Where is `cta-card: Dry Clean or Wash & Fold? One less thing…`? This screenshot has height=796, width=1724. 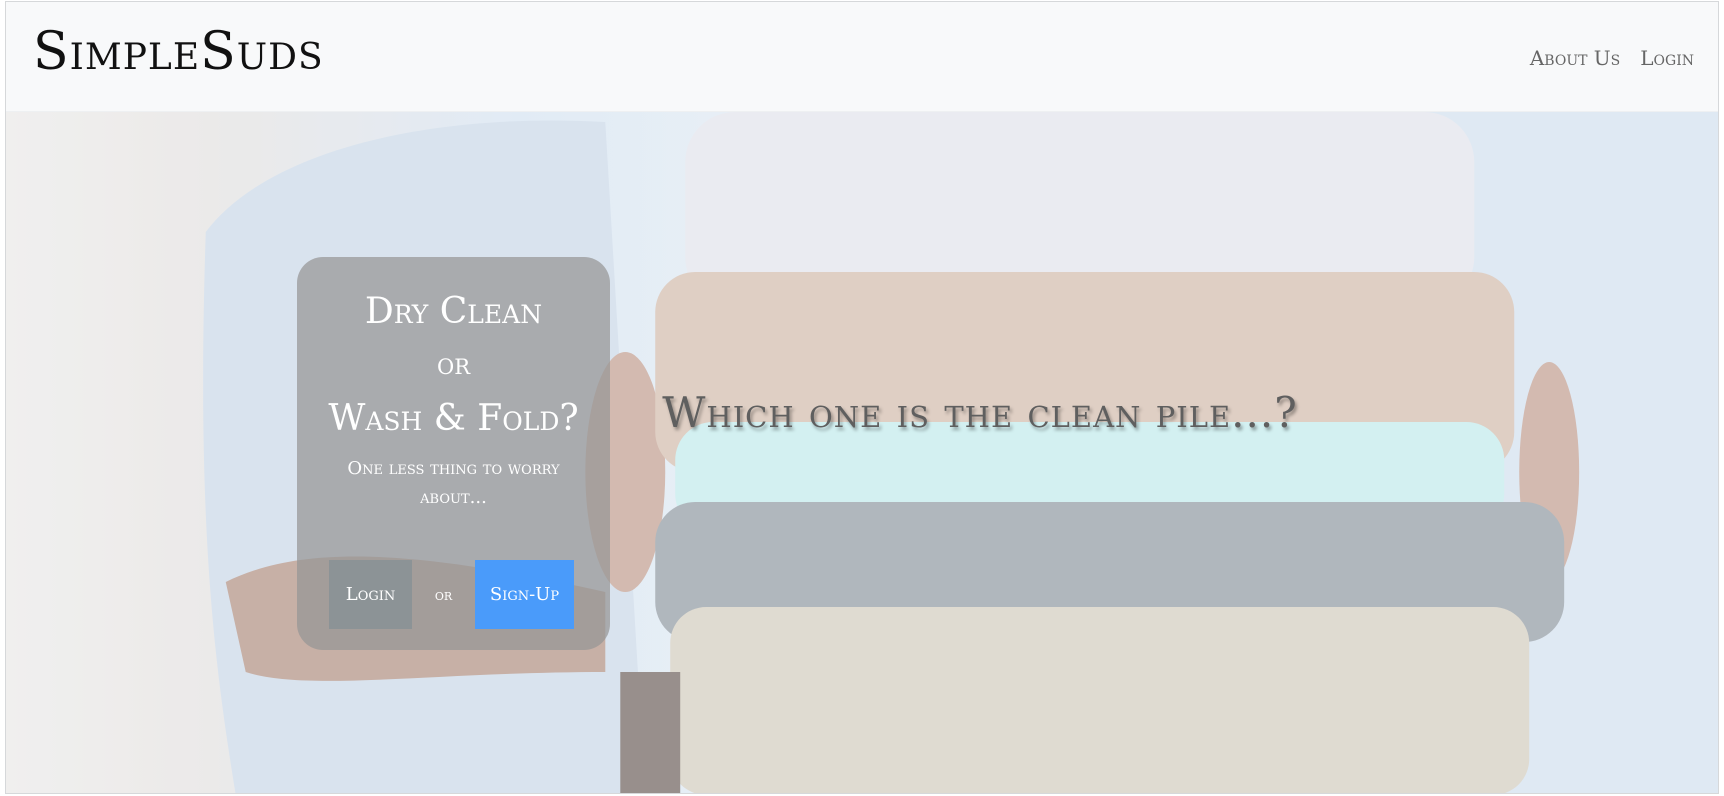
cta-card: Dry Clean or Wash & Fold? One less thing… is located at coordinates (453, 453).